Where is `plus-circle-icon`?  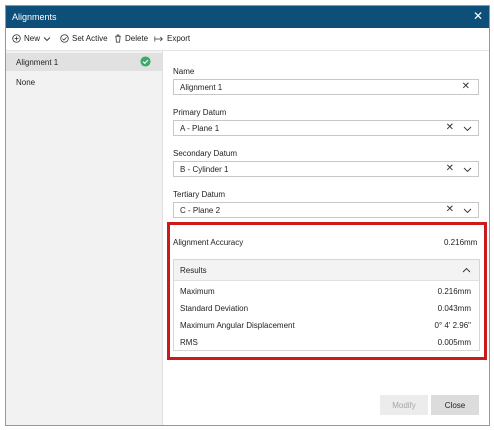 plus-circle-icon is located at coordinates (16, 38).